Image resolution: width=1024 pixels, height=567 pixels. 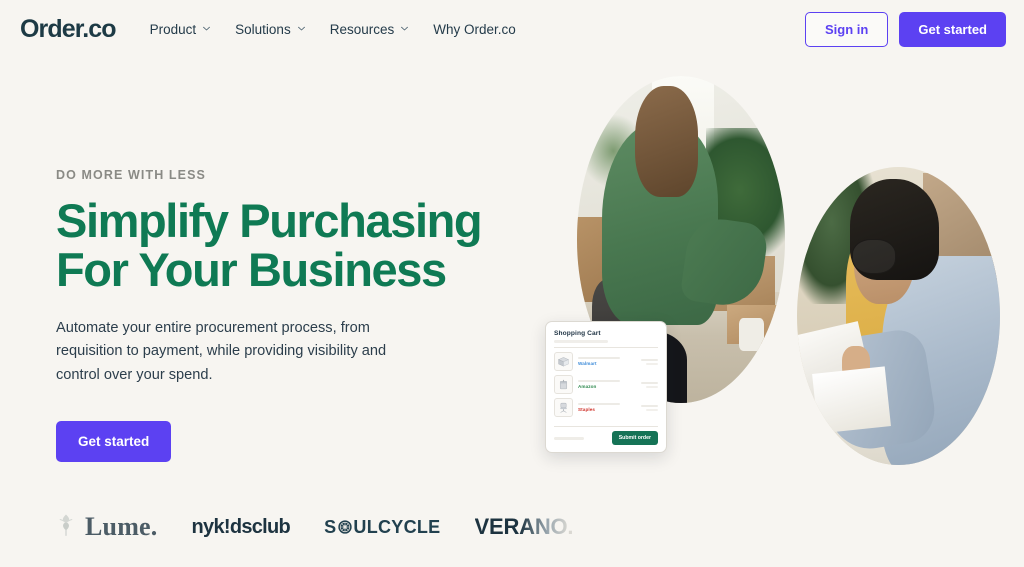 I want to click on brand-logo-lume: Lume., so click(x=107, y=527).